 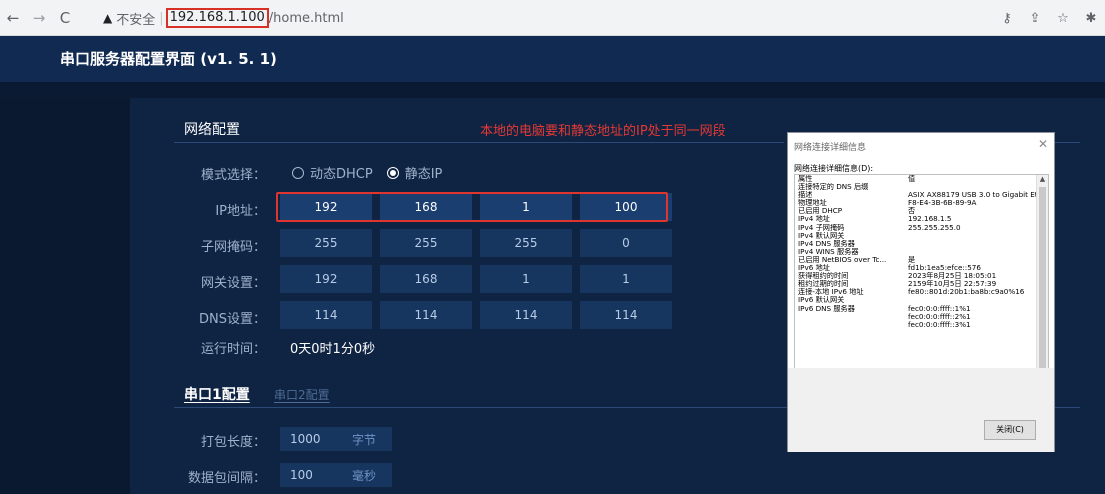 I want to click on gateway-octet-3: 1, so click(x=526, y=279).